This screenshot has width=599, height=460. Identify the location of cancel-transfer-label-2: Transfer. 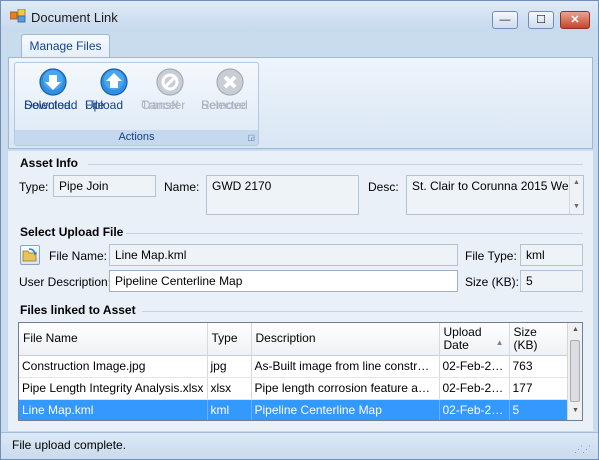
(163, 105).